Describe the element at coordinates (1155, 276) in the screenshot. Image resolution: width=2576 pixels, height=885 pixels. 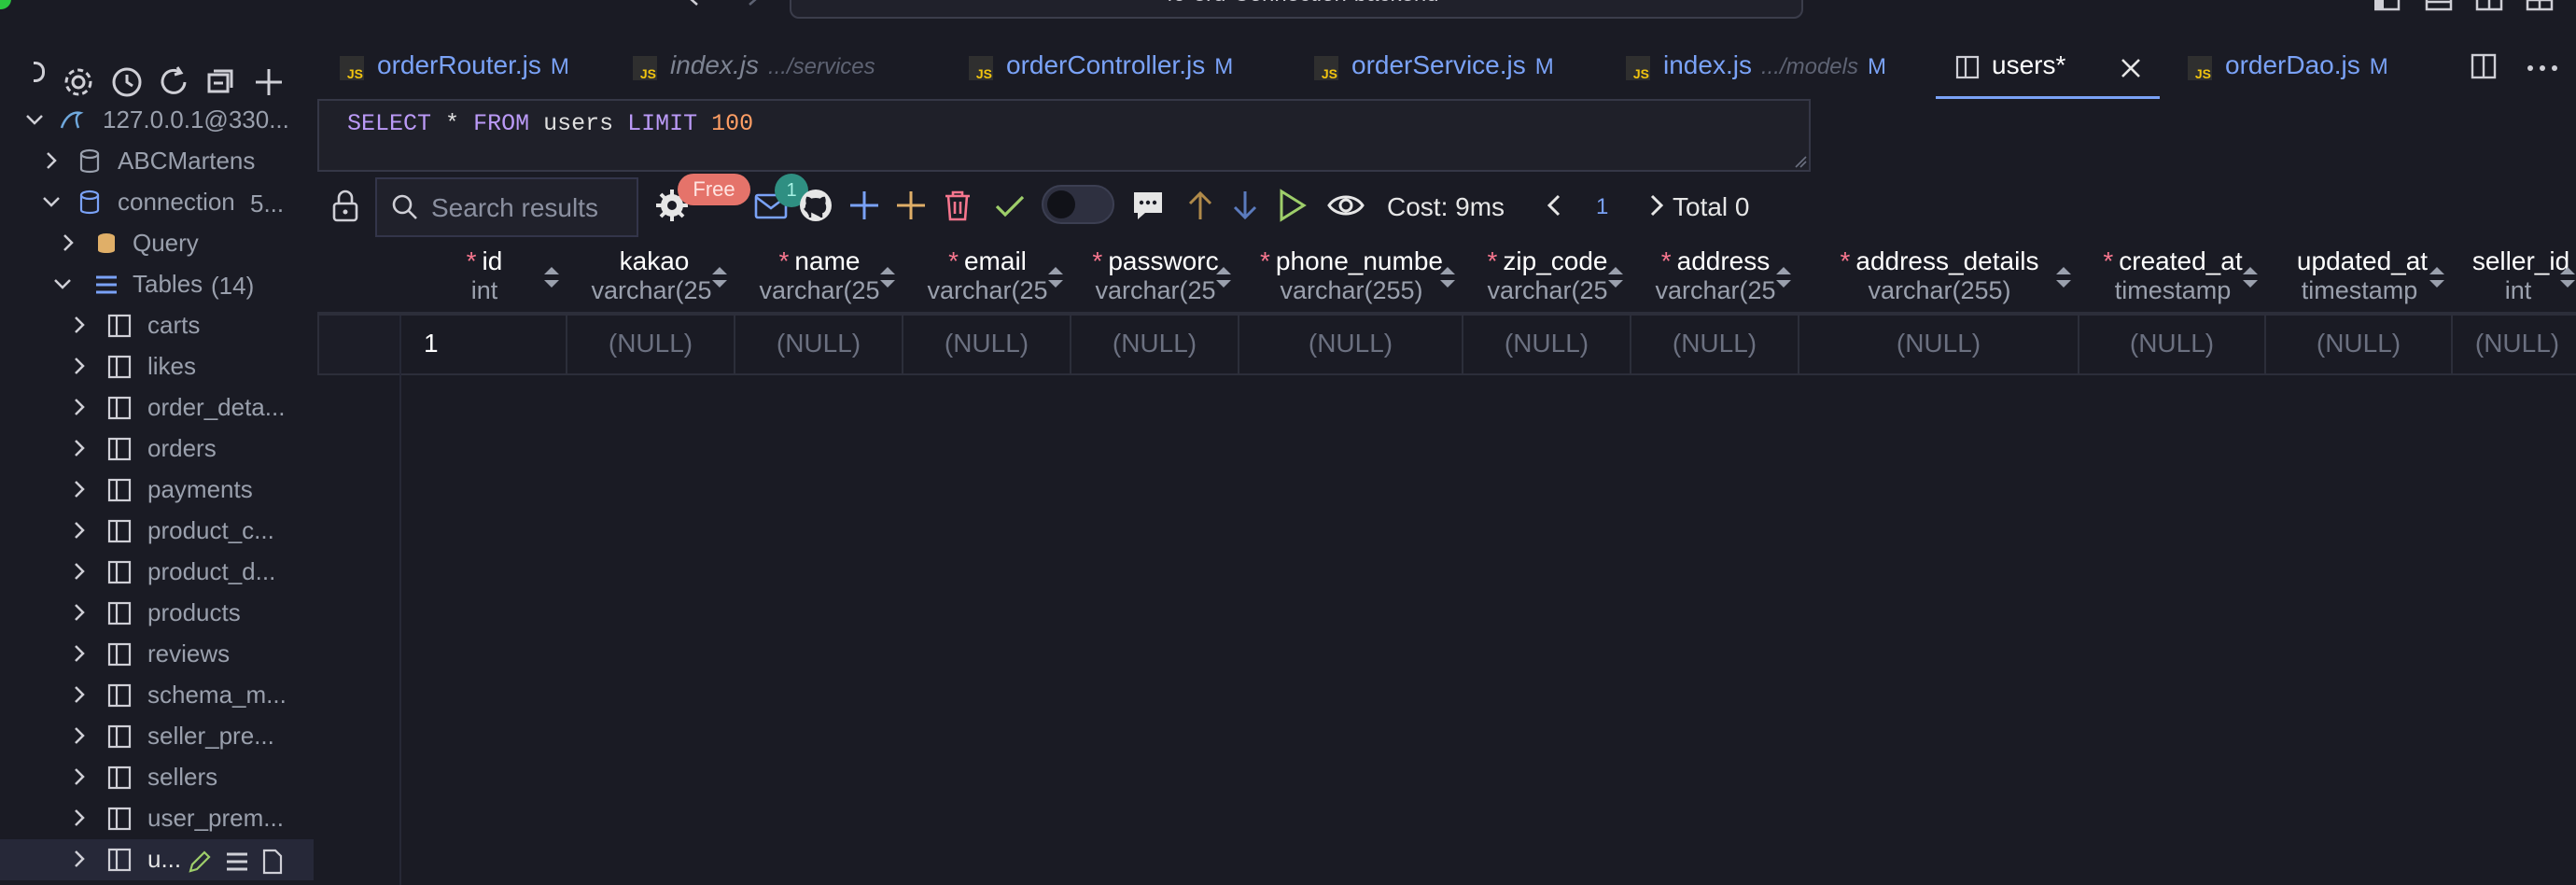
I see `column-header: * passworc varchar(25` at that location.